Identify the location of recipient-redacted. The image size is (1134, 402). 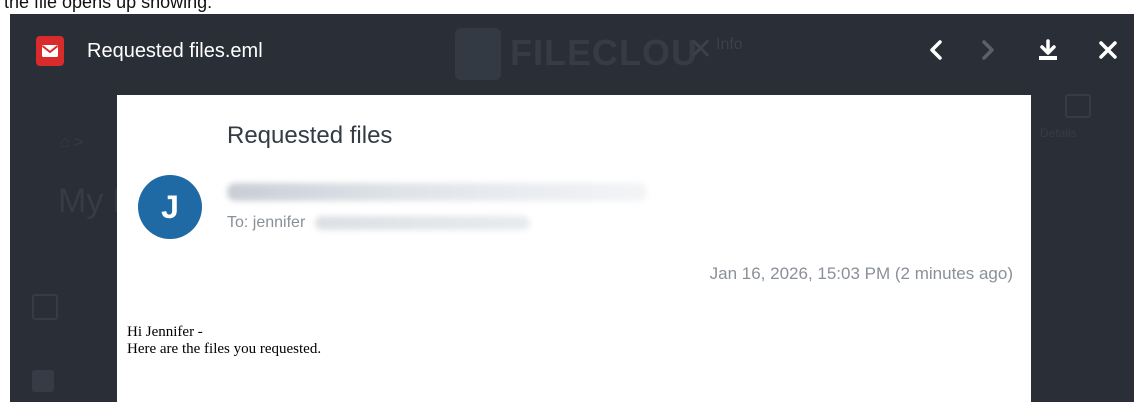
(422, 223).